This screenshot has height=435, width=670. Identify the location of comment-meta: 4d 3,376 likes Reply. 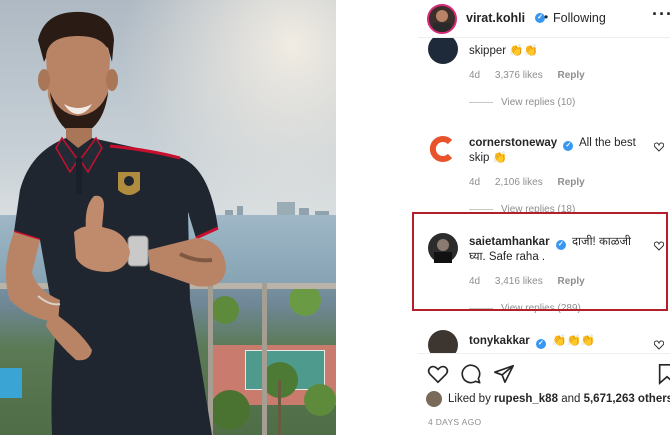
(533, 75).